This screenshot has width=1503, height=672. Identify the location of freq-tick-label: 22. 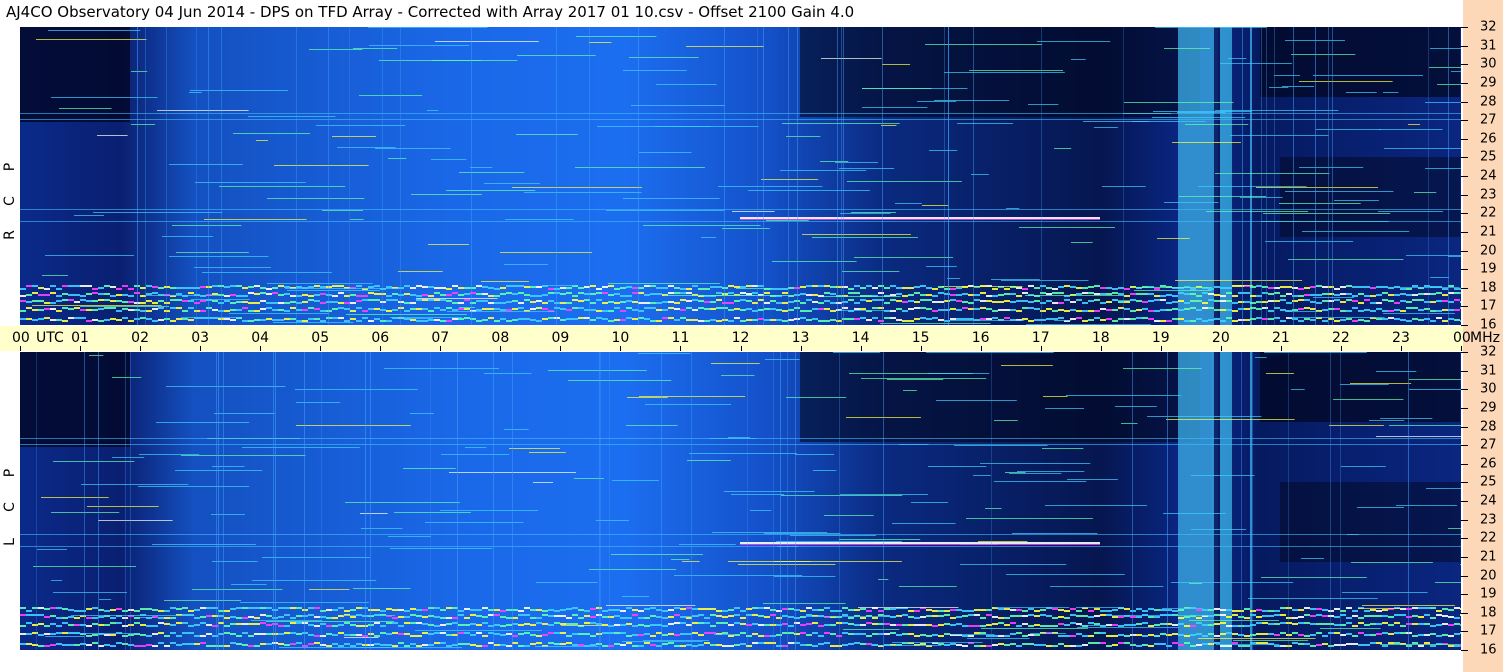
(1488, 538).